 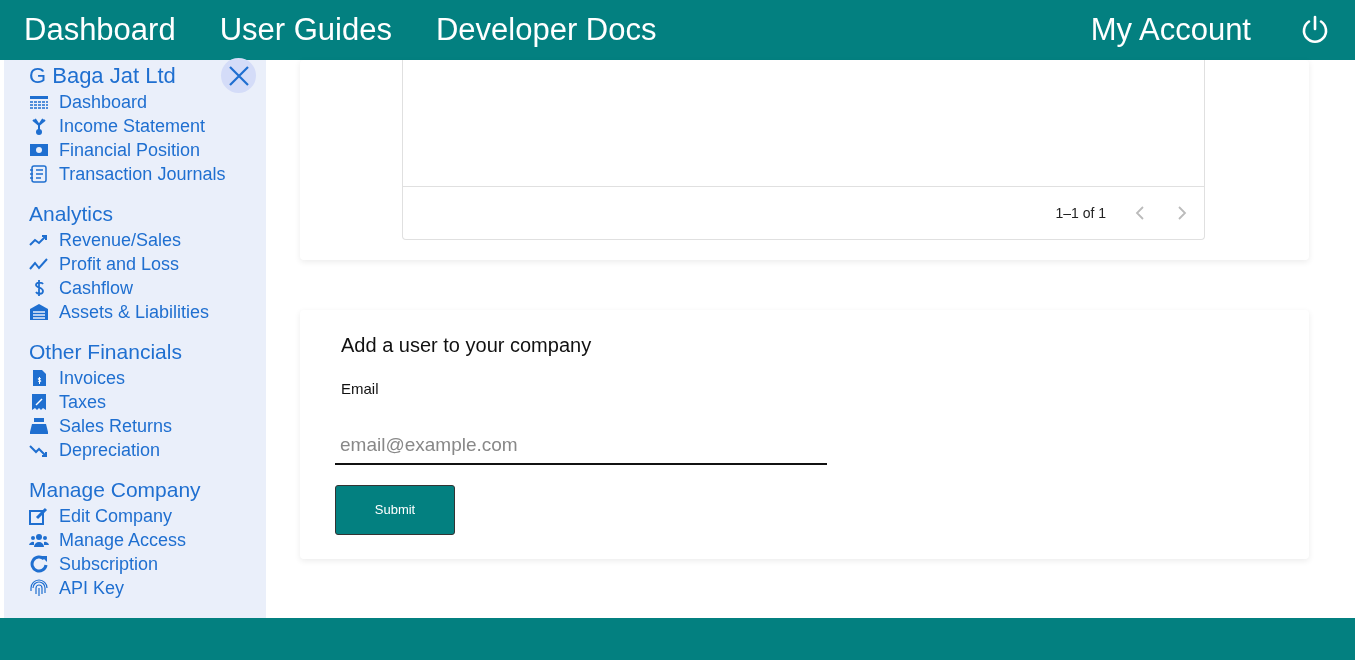 What do you see at coordinates (546, 30) in the screenshot?
I see `nav-link: Developer Docs` at bounding box center [546, 30].